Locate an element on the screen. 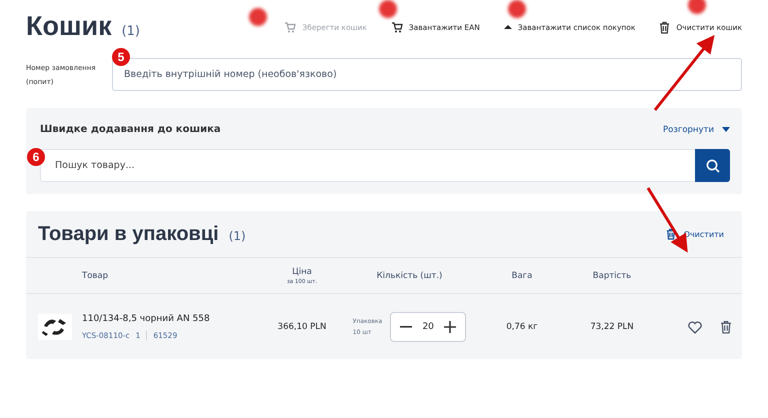 The height and width of the screenshot is (418, 768). section-title: Товари в упаковці is located at coordinates (128, 234).